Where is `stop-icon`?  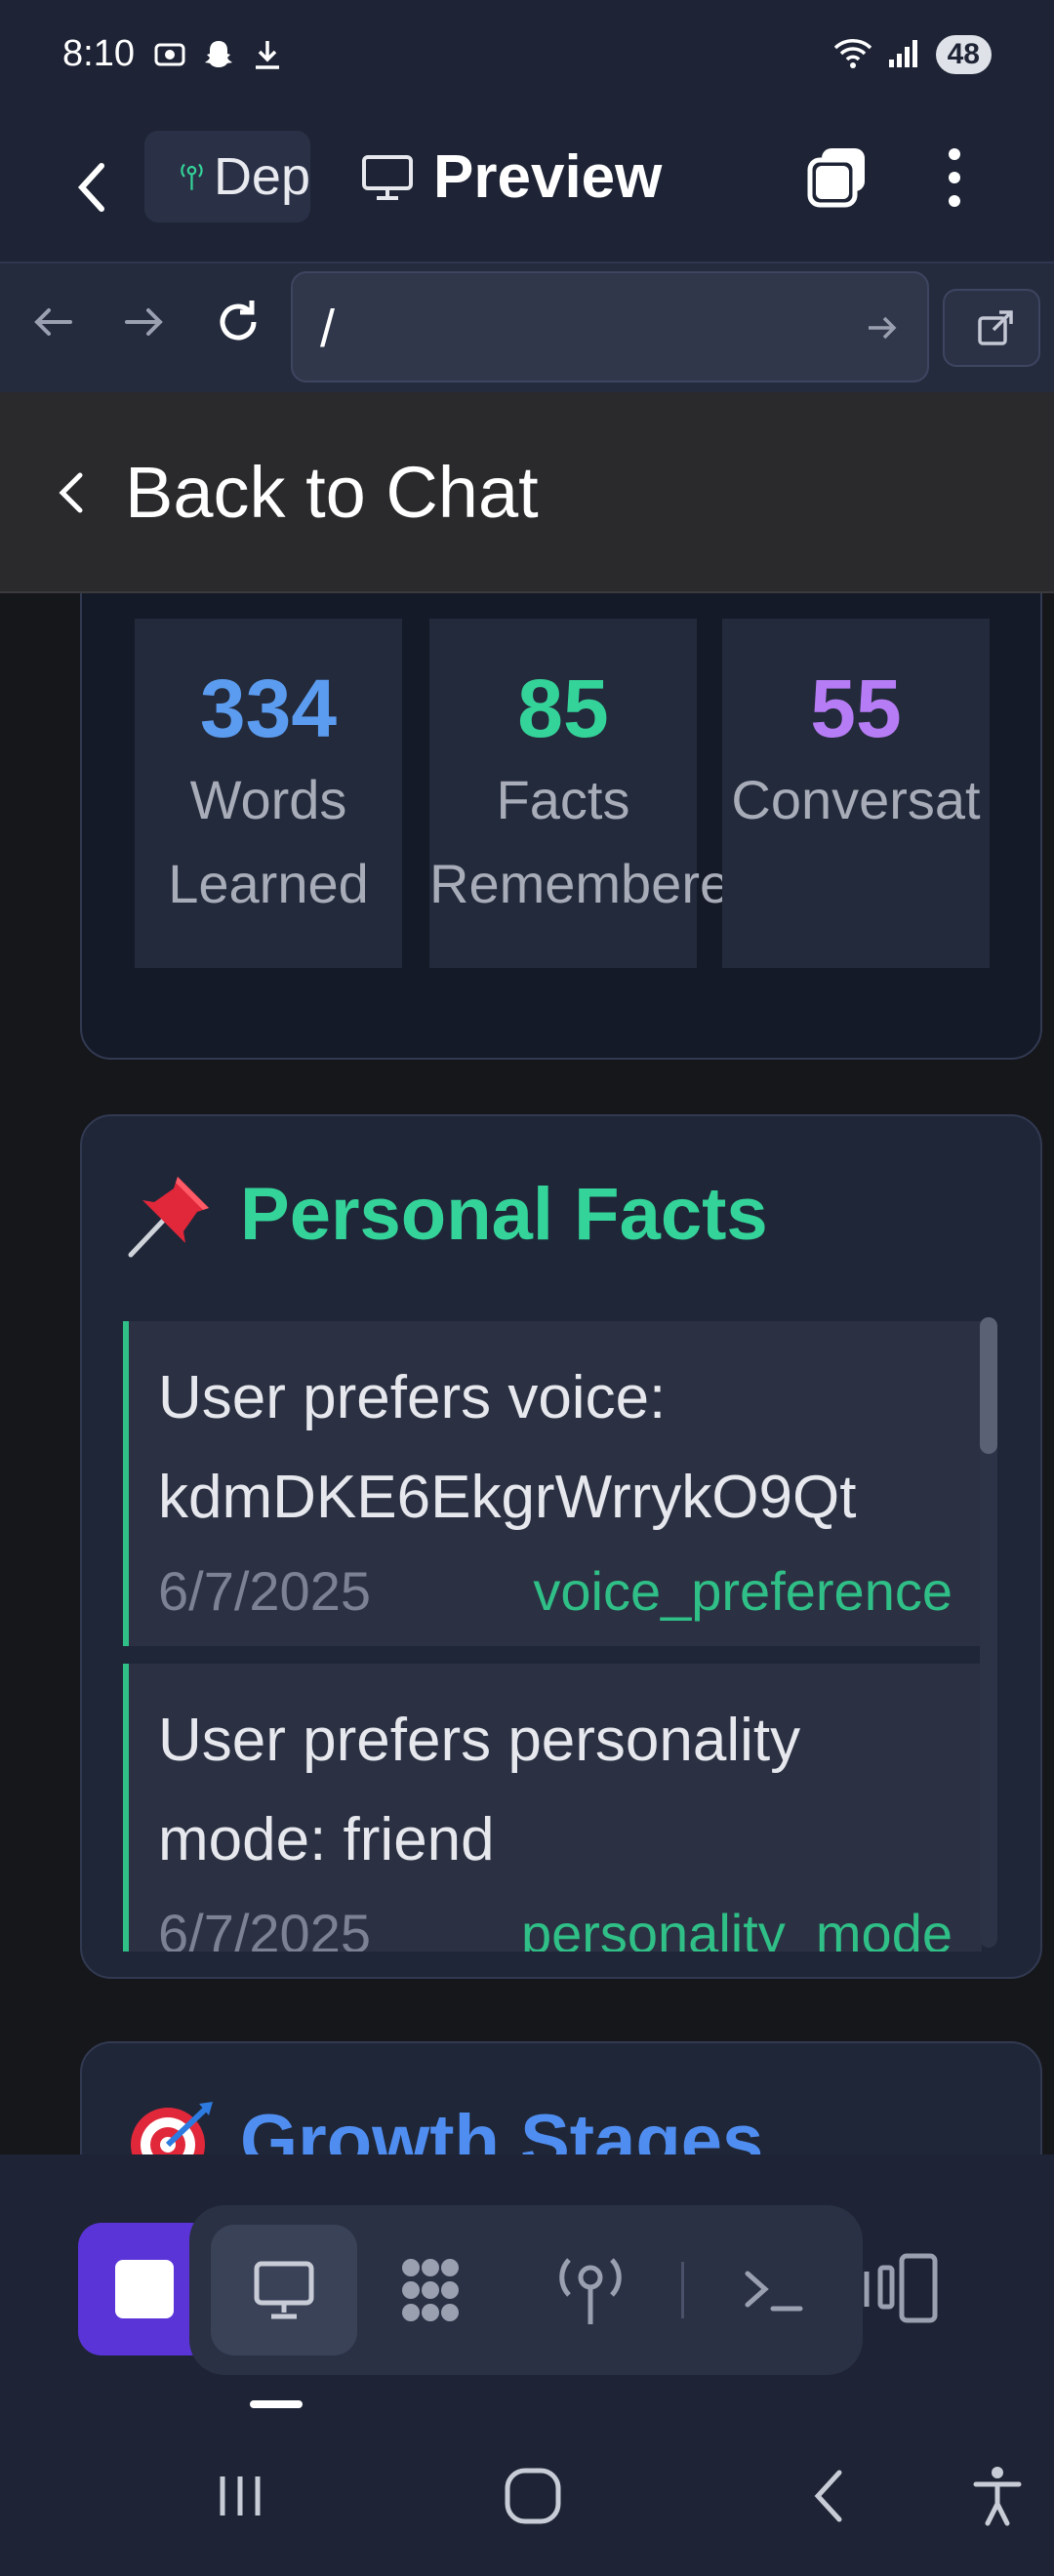
stop-icon is located at coordinates (144, 2289).